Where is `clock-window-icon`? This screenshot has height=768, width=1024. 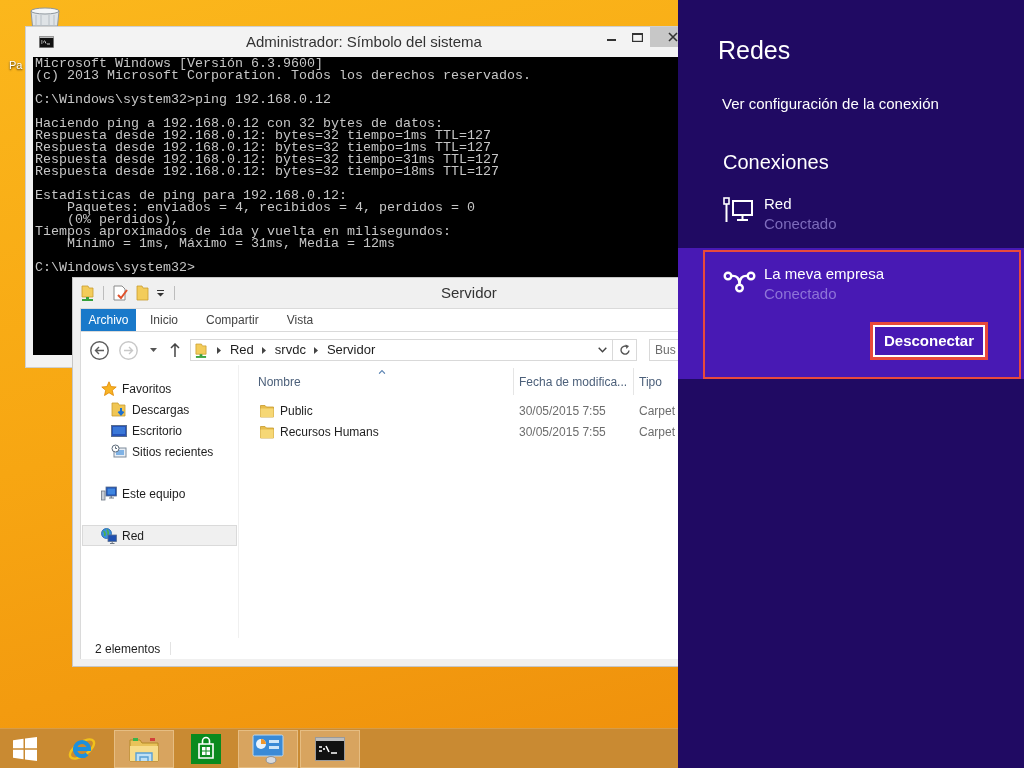 clock-window-icon is located at coordinates (119, 451).